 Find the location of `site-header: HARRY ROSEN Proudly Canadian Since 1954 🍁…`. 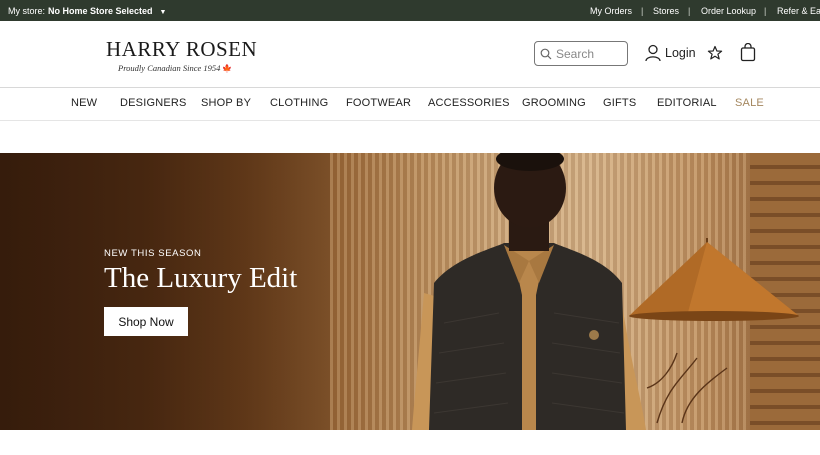

site-header: HARRY ROSEN Proudly Canadian Since 1954 🍁… is located at coordinates (410, 54).